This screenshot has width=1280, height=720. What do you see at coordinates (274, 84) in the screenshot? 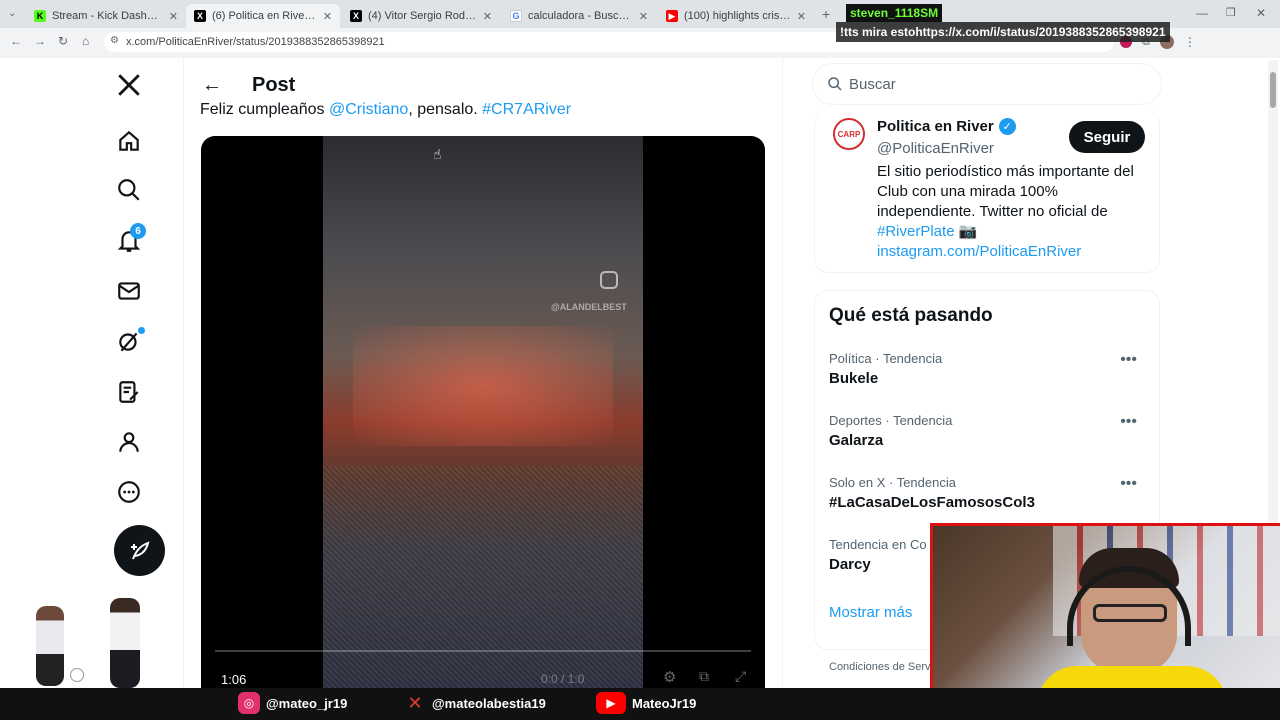
I see `post-header-title: Post` at bounding box center [274, 84].